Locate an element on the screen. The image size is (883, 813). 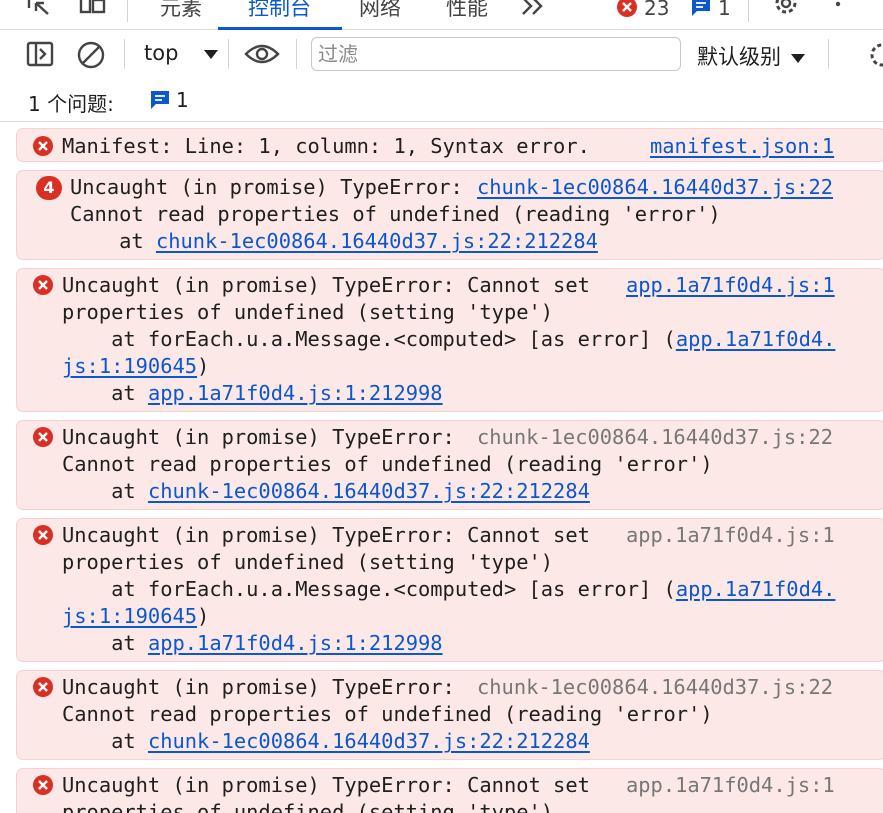
context-selector-value: top is located at coordinates (161, 53).